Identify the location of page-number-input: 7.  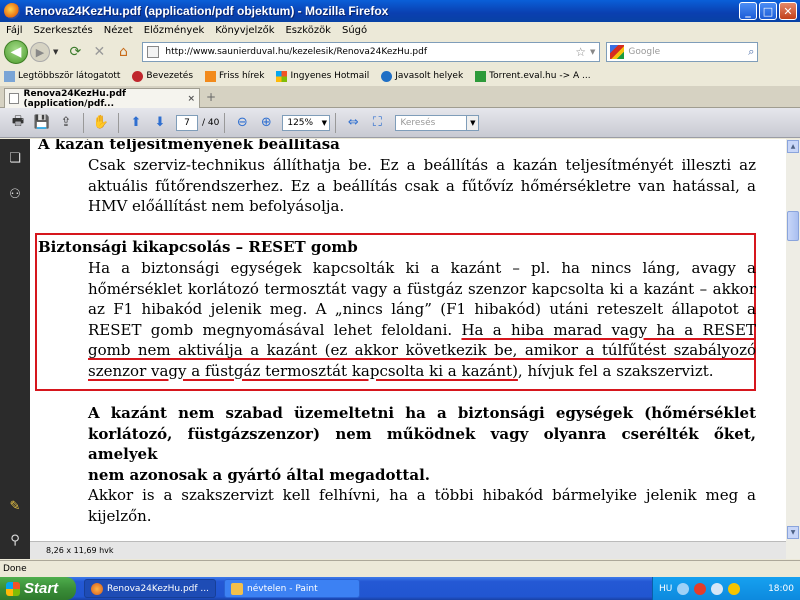
(187, 122).